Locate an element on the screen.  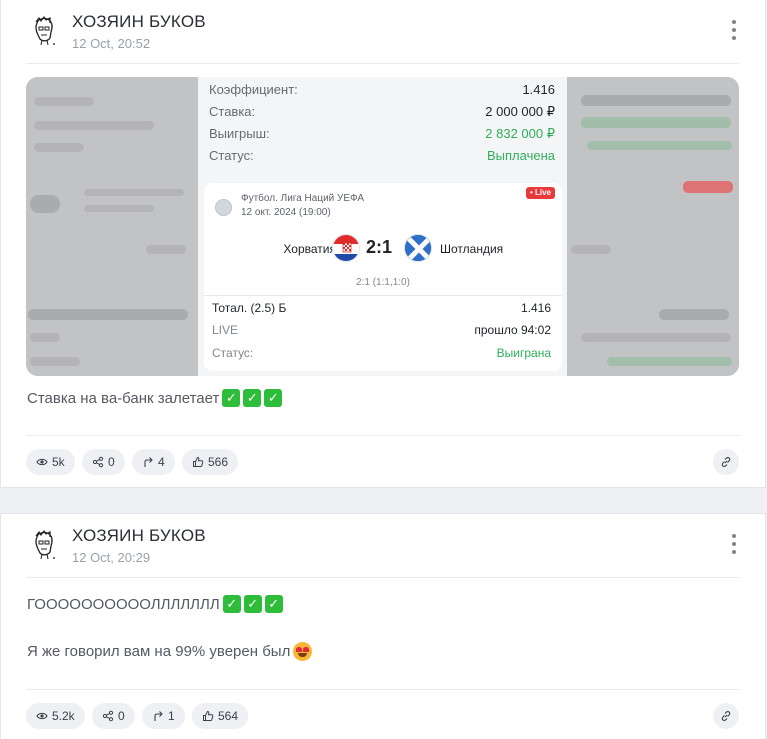
post-text-line: Я же говорил вам на 99% уверен был is located at coordinates (159, 651).